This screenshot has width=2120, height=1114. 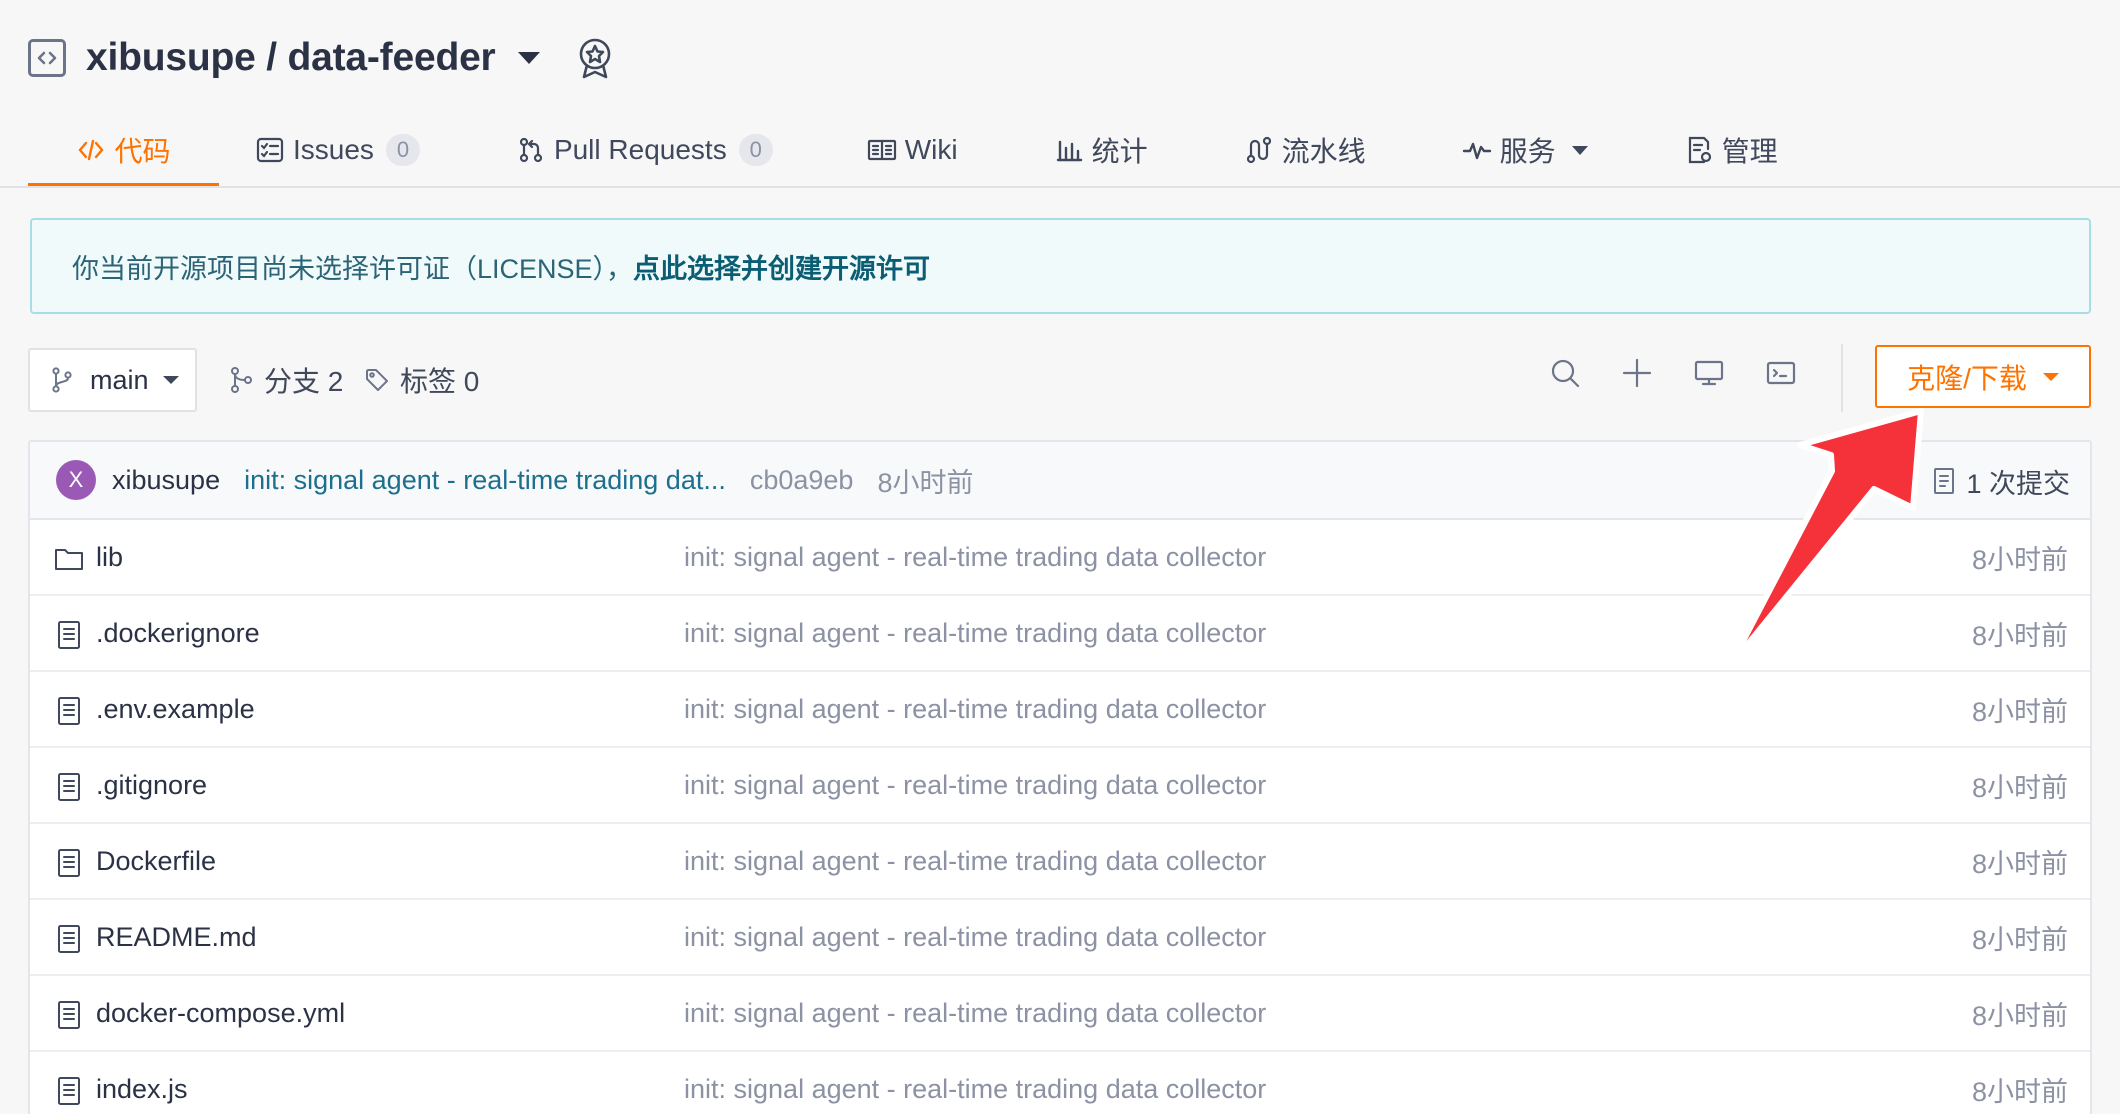 What do you see at coordinates (1119, 151) in the screenshot?
I see `tab-label: 统计` at bounding box center [1119, 151].